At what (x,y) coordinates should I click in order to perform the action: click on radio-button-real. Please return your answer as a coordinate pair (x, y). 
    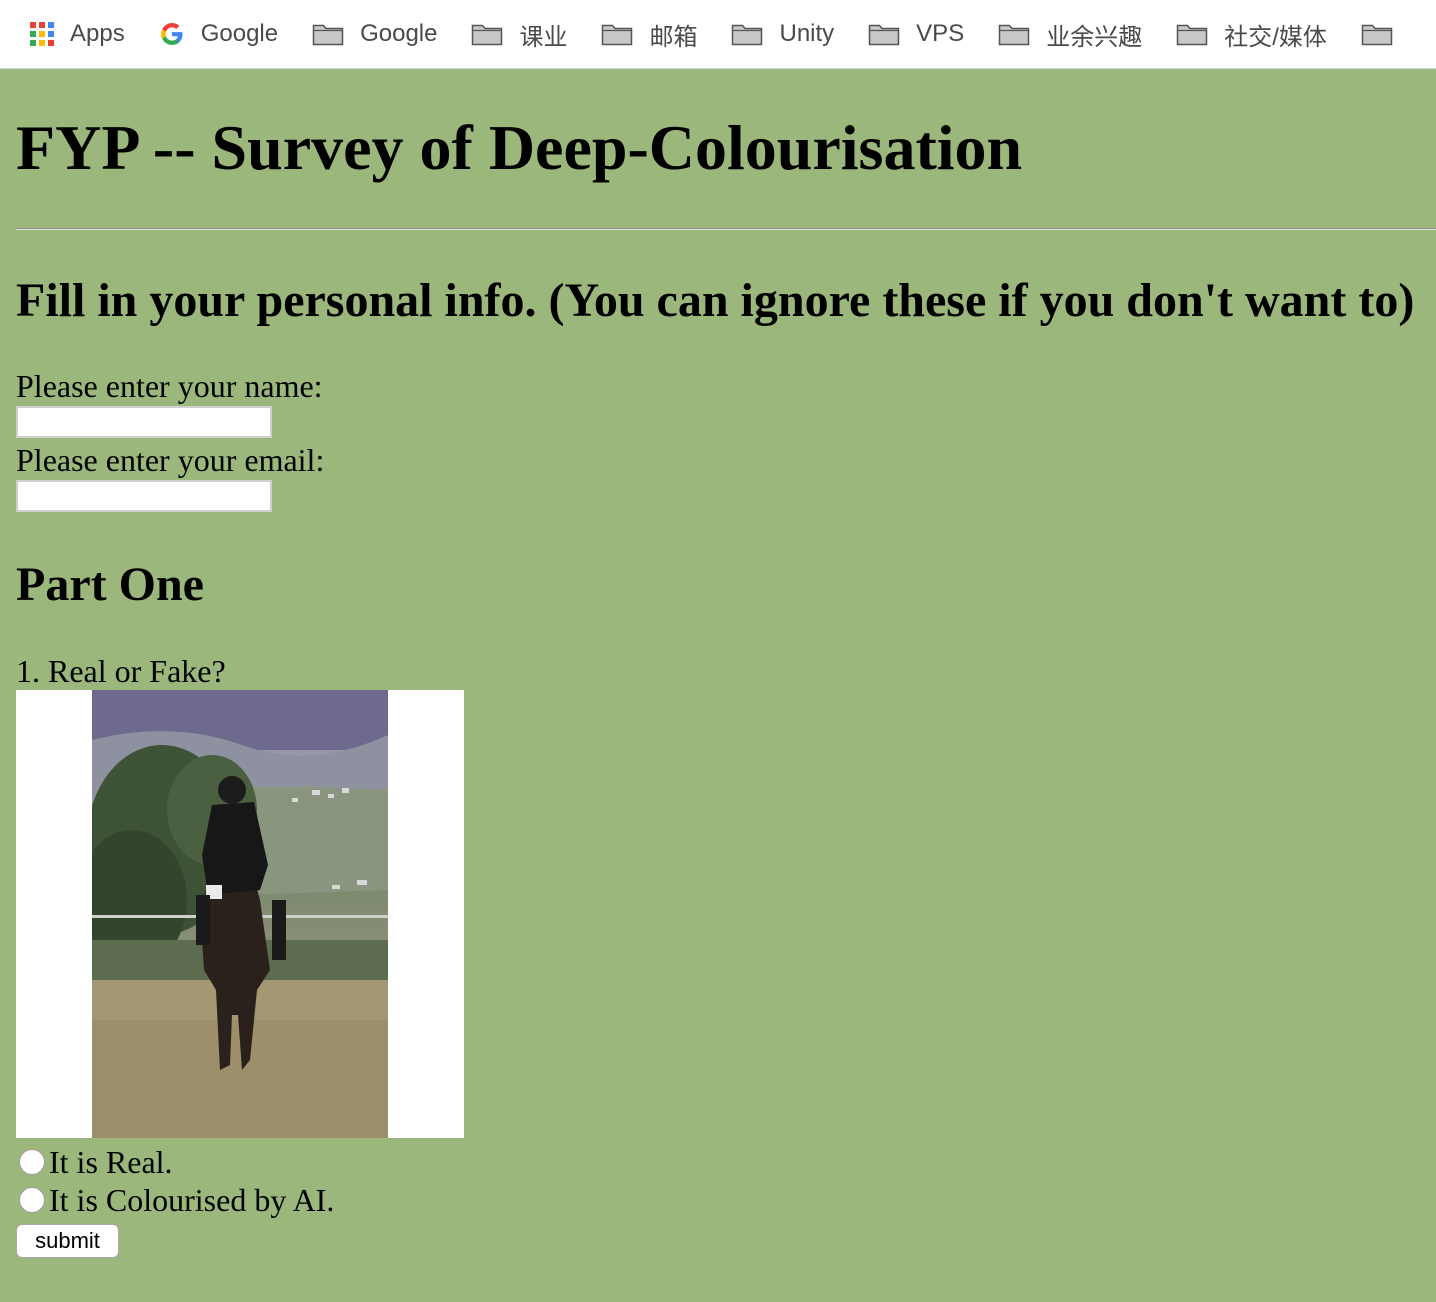
    Looking at the image, I should click on (32, 1162).